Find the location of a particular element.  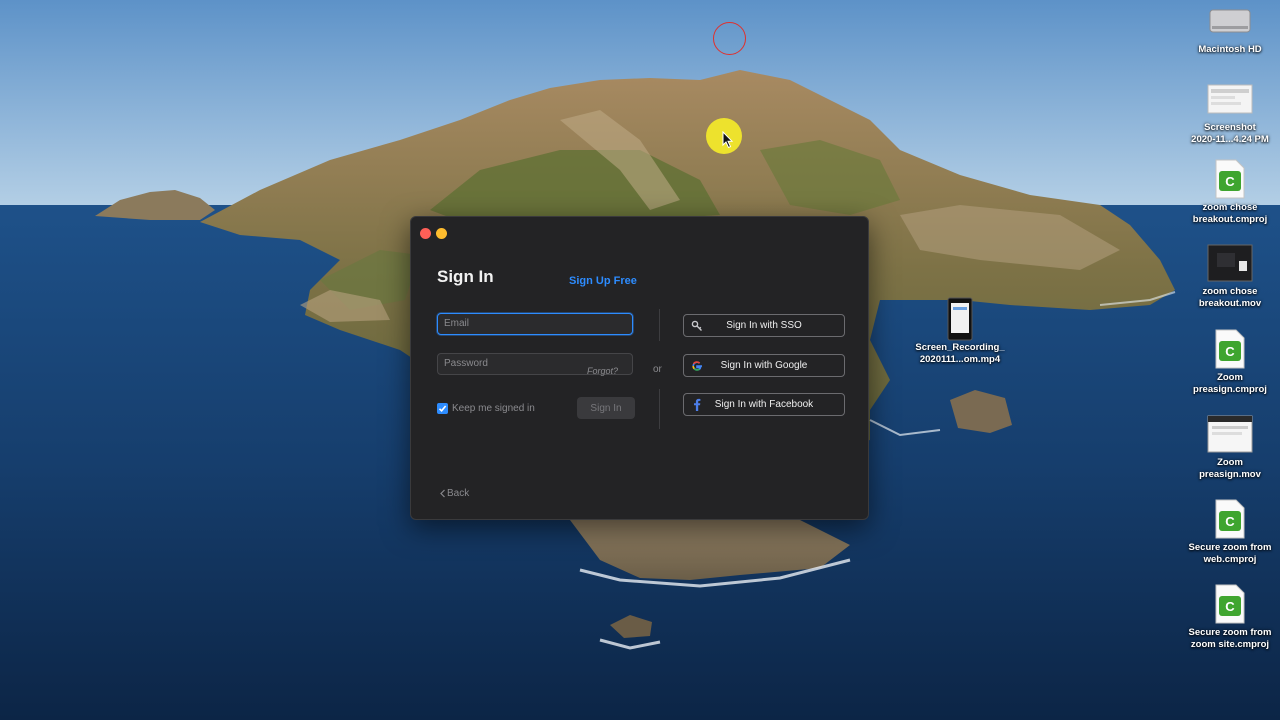

key-icon is located at coordinates (696, 325).